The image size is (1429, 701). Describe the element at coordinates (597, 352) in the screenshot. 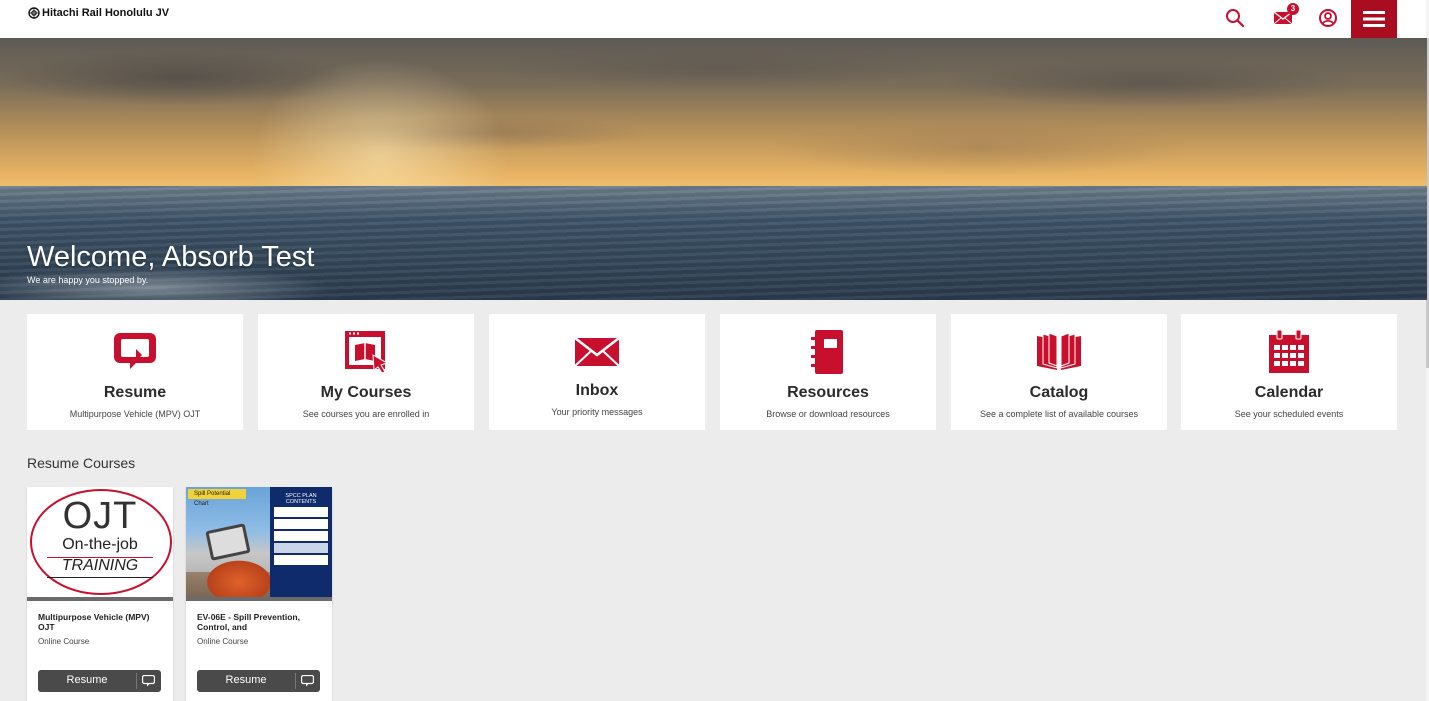

I see `envelope-icon` at that location.